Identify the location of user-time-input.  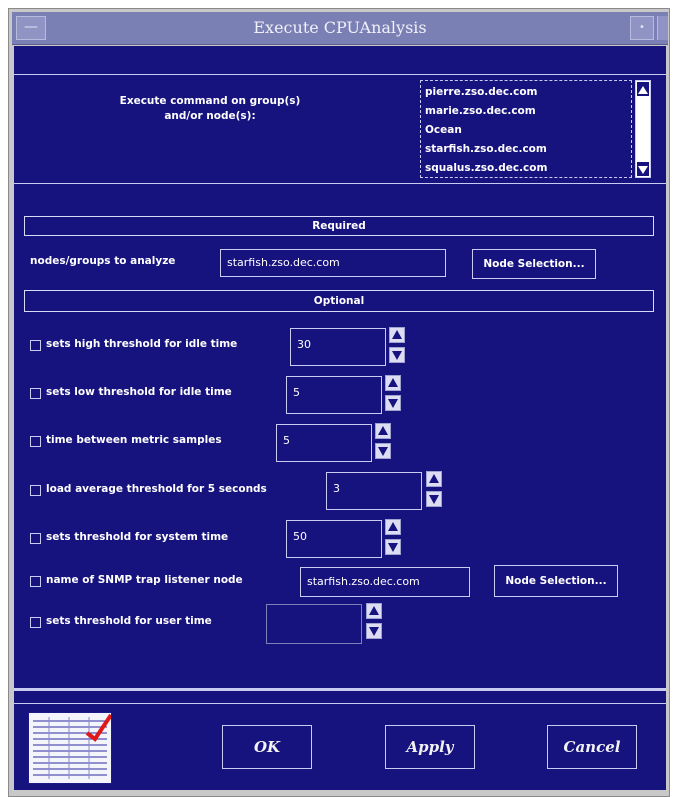
(314, 624).